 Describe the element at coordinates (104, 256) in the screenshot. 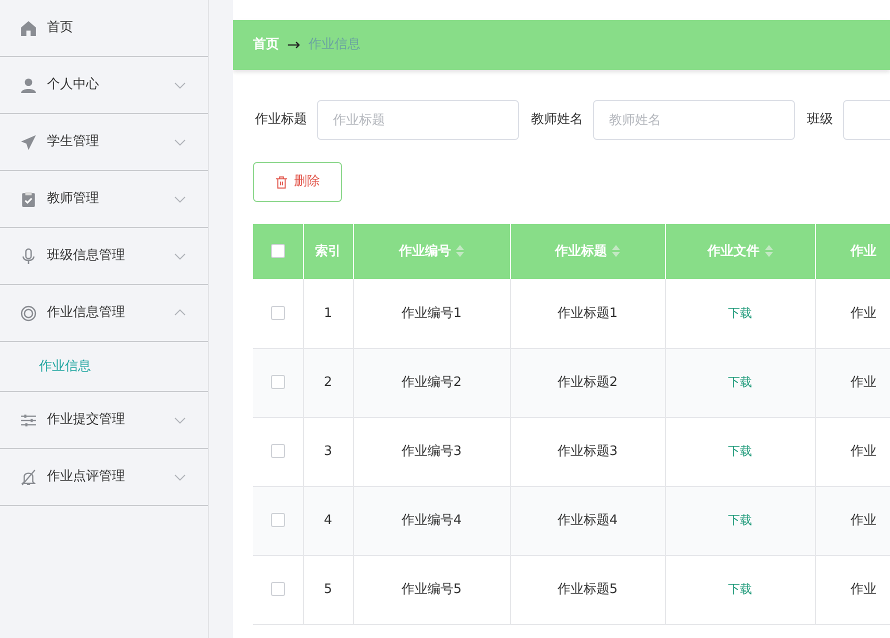

I see `sidebar-item: 班级信息管理` at that location.